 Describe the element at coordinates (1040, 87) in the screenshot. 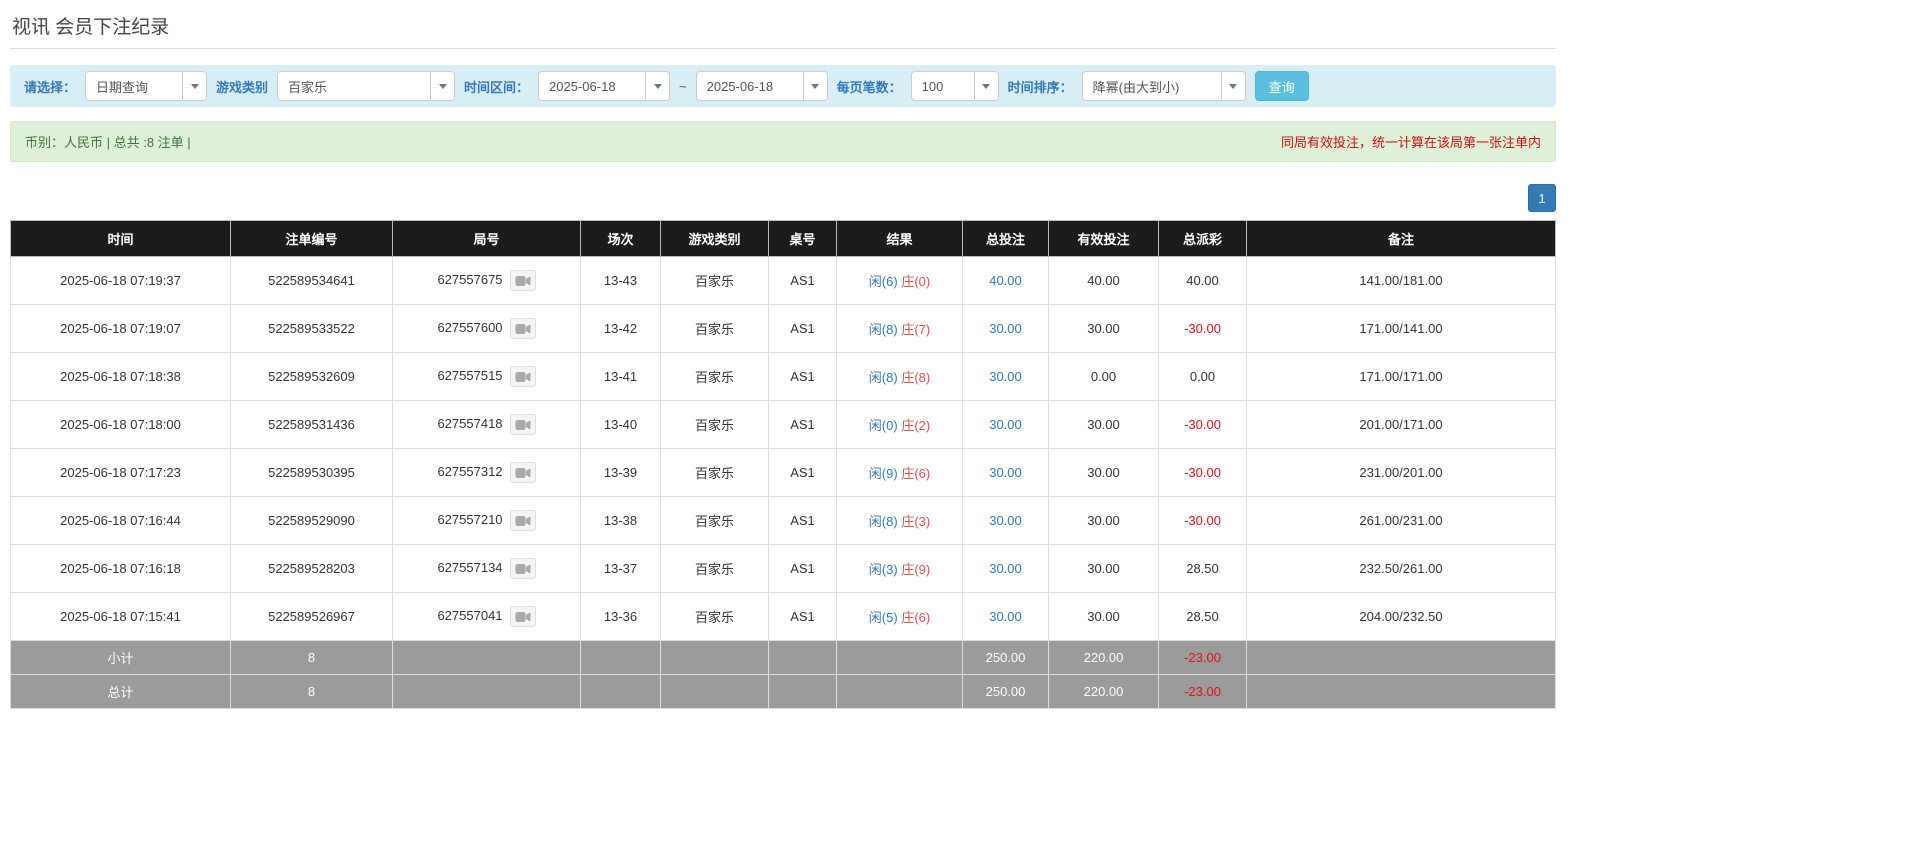

I see `filter-label-sort: 时间排序：` at that location.